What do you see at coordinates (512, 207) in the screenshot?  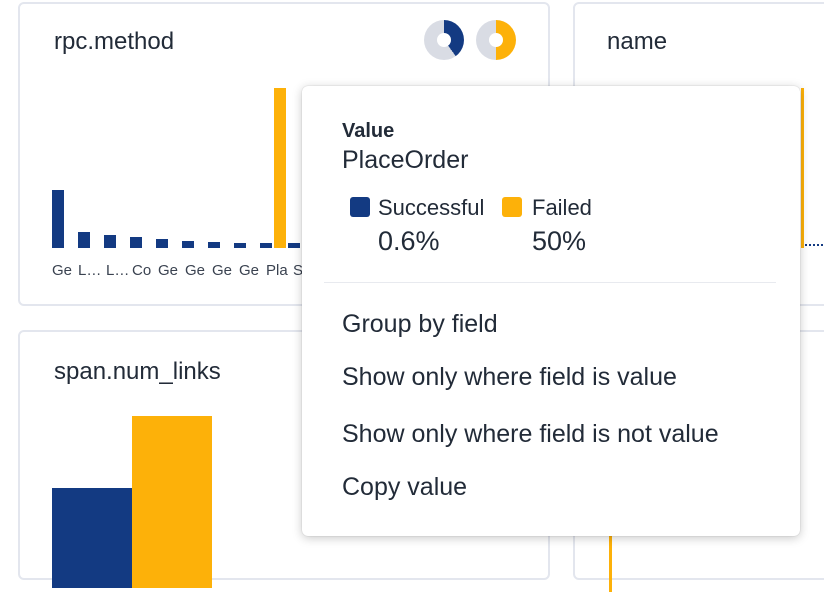 I see `failed-legend-swatch` at bounding box center [512, 207].